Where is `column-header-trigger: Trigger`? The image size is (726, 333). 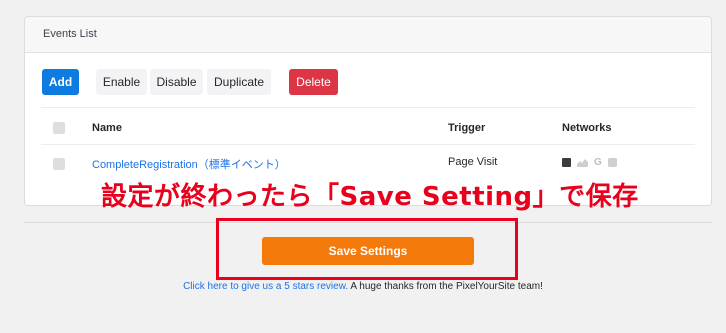
column-header-trigger: Trigger is located at coordinates (467, 128).